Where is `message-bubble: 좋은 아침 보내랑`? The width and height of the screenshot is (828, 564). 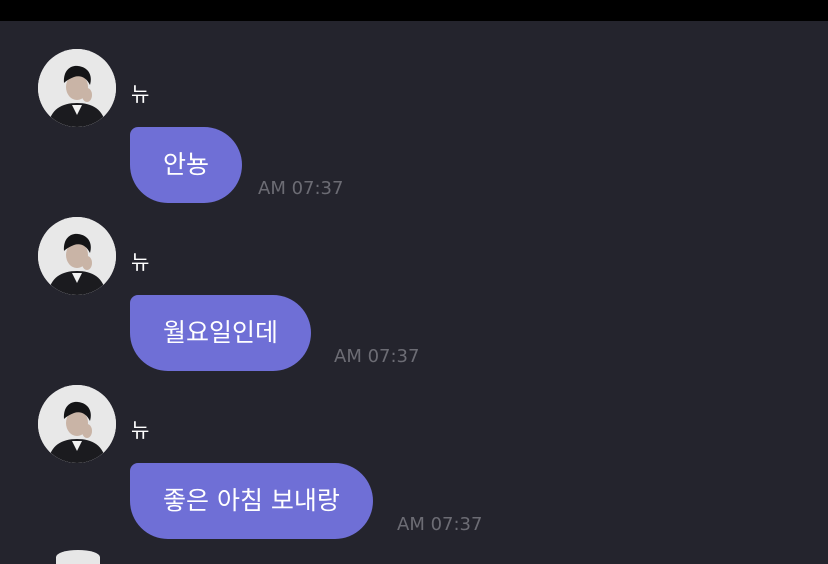 message-bubble: 좋은 아침 보내랑 is located at coordinates (251, 501).